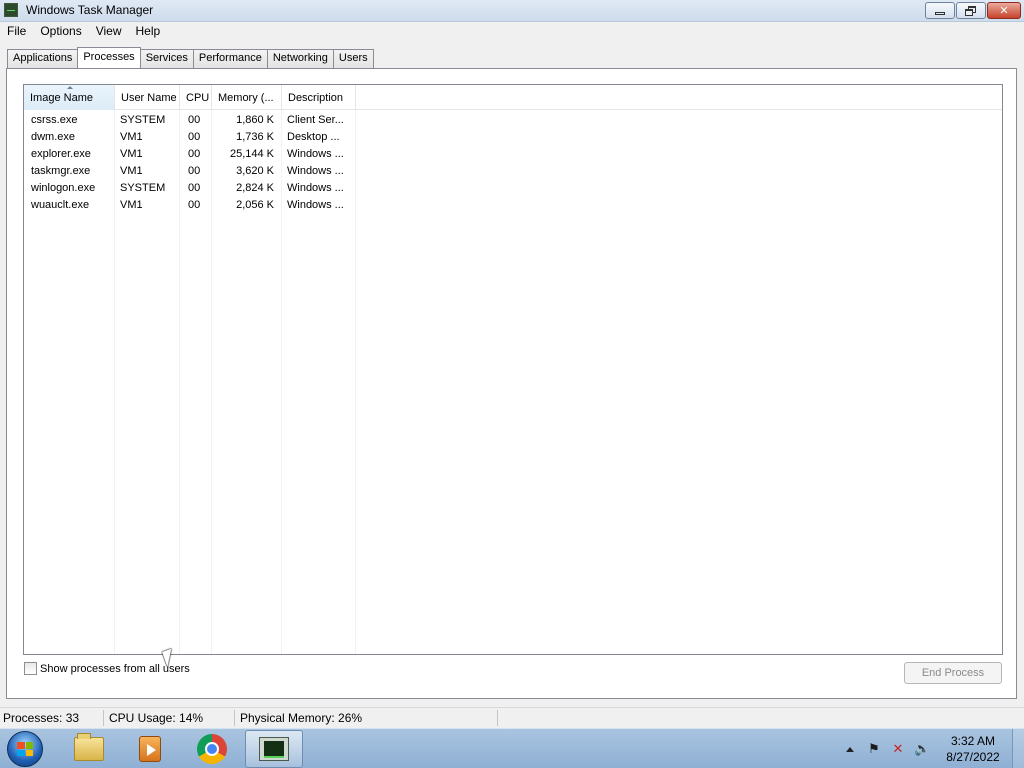 The image size is (1024, 768). I want to click on tab-users: Users, so click(353, 58).